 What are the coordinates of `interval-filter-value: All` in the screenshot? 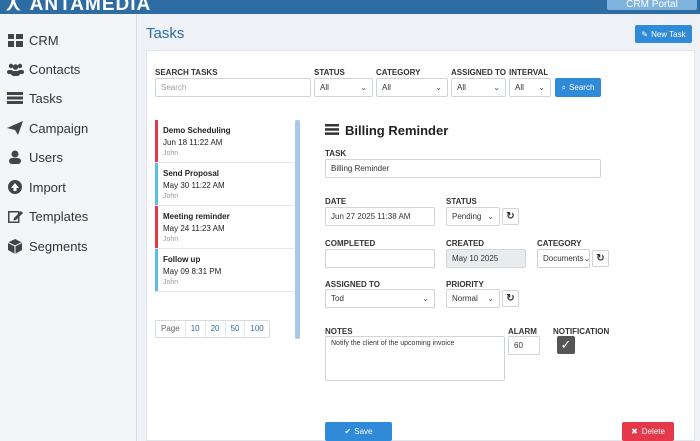 It's located at (519, 87).